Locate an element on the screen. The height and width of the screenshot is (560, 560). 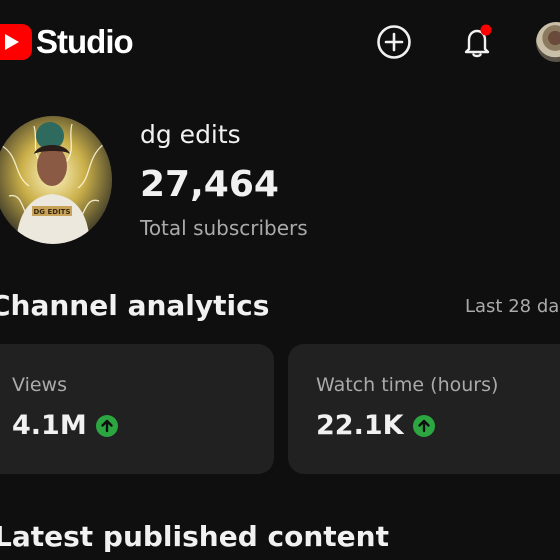
svg-text: DG EDITS is located at coordinates (51, 212).